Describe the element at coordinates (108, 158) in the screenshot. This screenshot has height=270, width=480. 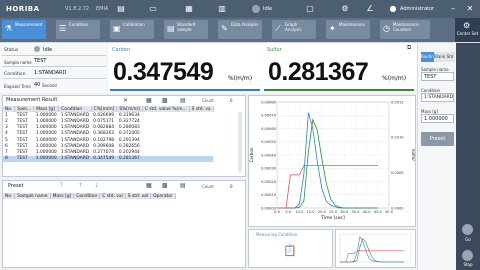
I see `table-row: 8 TEST 1.000000 1:STANDARD 0.347549 0.281367` at that location.